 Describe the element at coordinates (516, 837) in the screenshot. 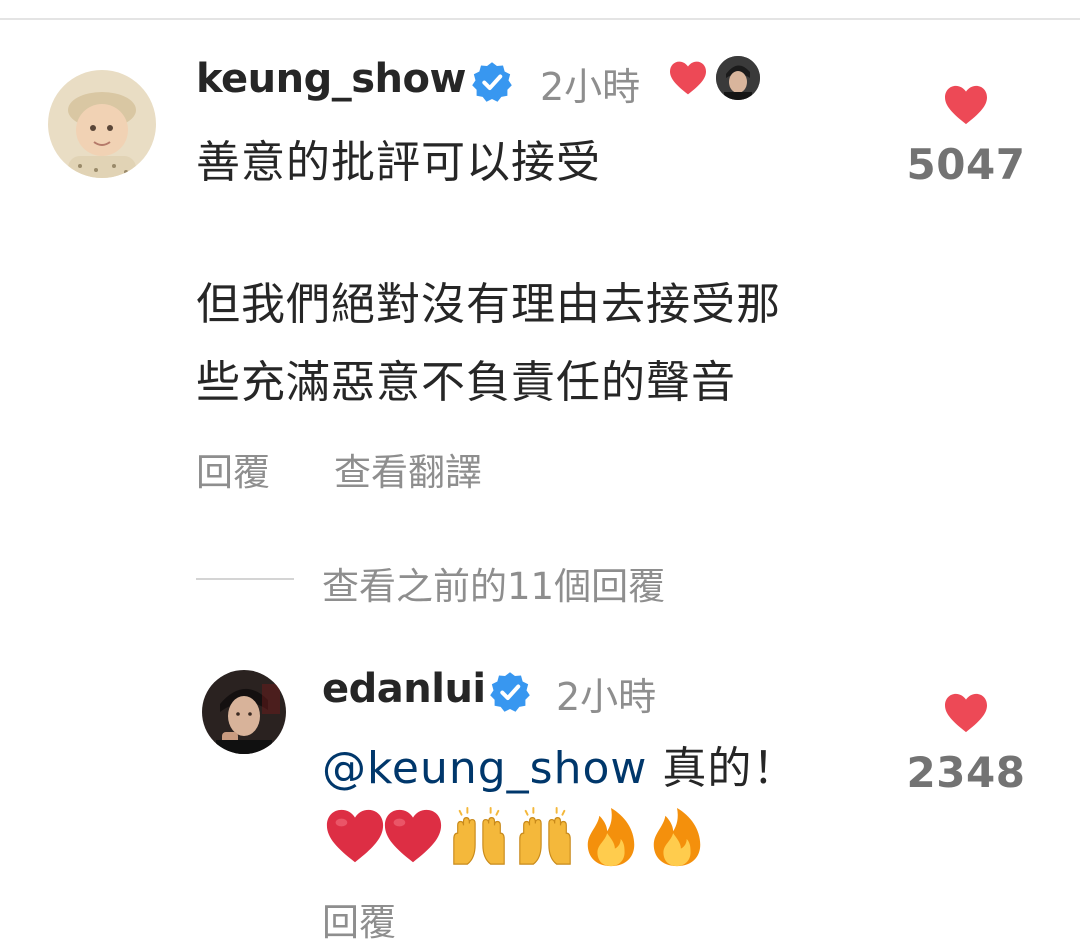

I see `emoji-row` at that location.